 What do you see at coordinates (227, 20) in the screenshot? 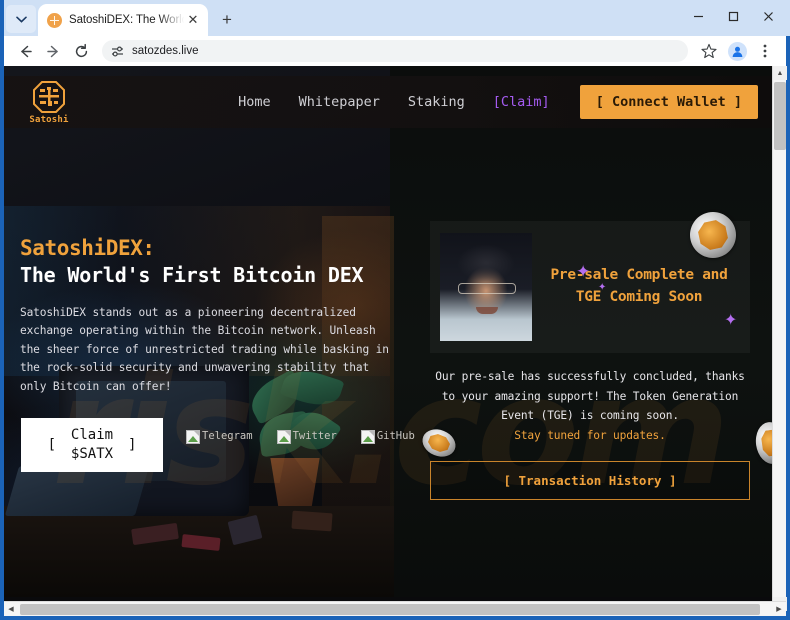
I see `new-tab-button: +` at bounding box center [227, 20].